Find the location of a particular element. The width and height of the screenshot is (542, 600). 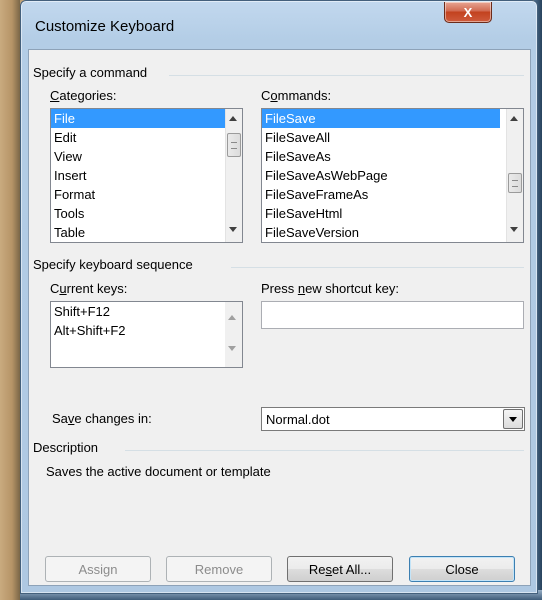

specify-keyboard-sequence-label: Specify keyboard sequence is located at coordinates (116, 264).